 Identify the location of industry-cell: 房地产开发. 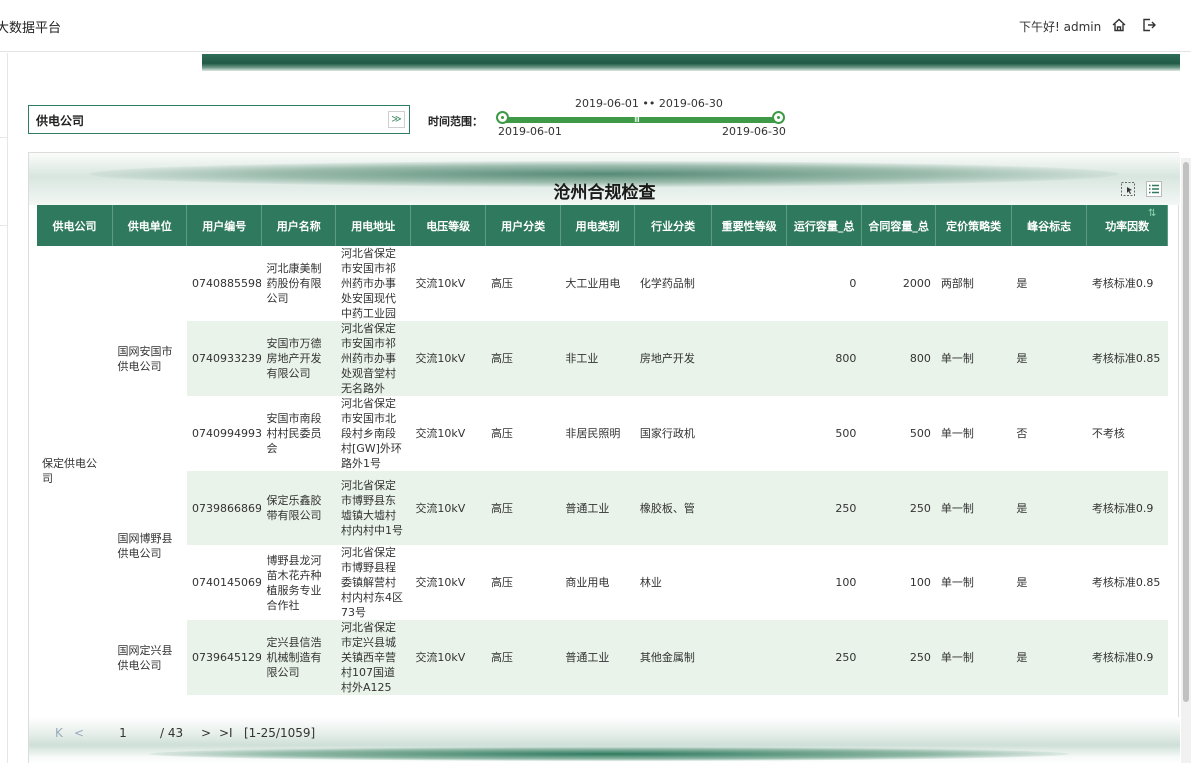
(673, 358).